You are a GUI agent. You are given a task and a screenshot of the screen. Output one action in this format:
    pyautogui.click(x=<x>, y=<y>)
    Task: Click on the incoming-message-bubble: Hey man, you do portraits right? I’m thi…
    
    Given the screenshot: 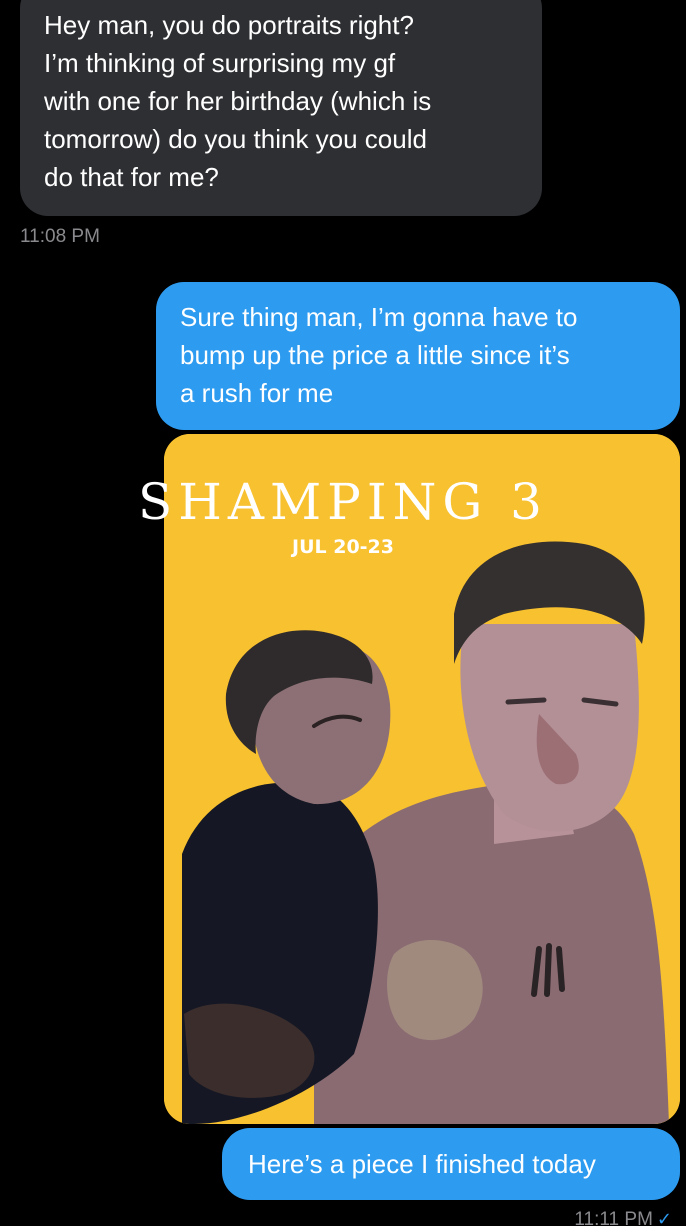 What is the action you would take?
    pyautogui.click(x=281, y=108)
    